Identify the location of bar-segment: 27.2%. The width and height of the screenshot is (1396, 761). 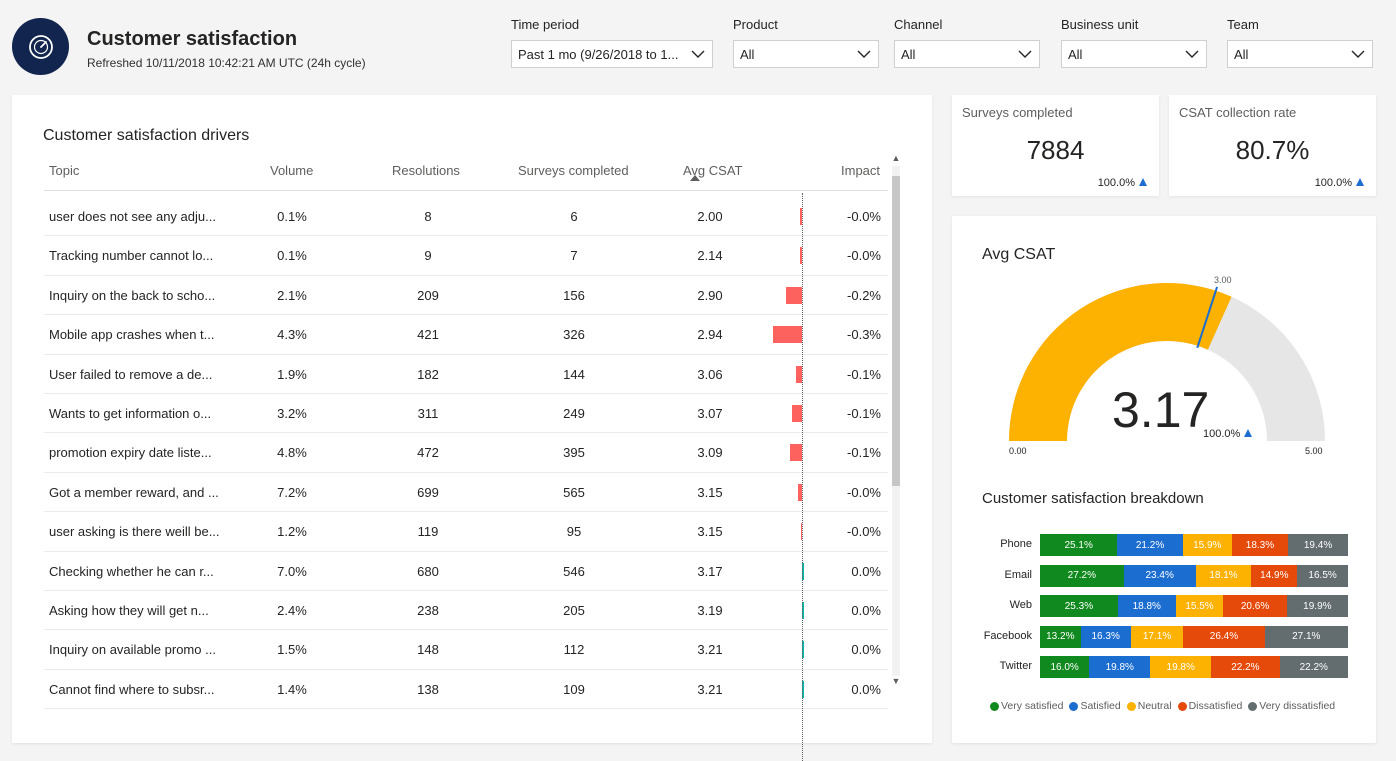
(1082, 575).